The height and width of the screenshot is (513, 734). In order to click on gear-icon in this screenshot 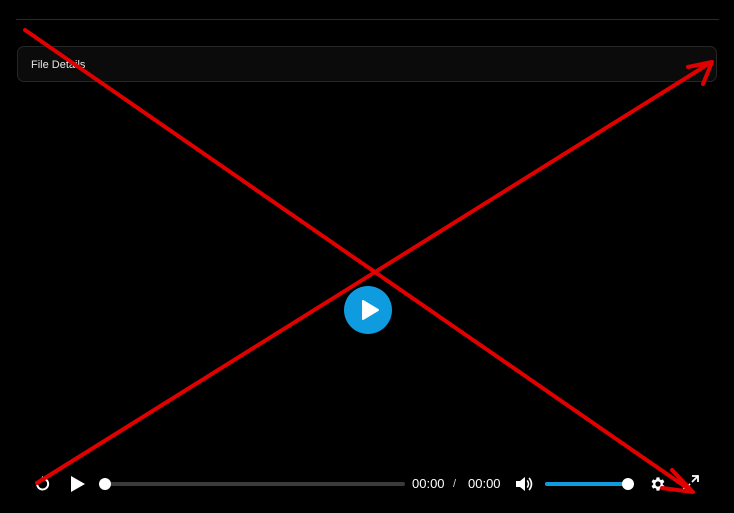, I will do `click(658, 484)`.